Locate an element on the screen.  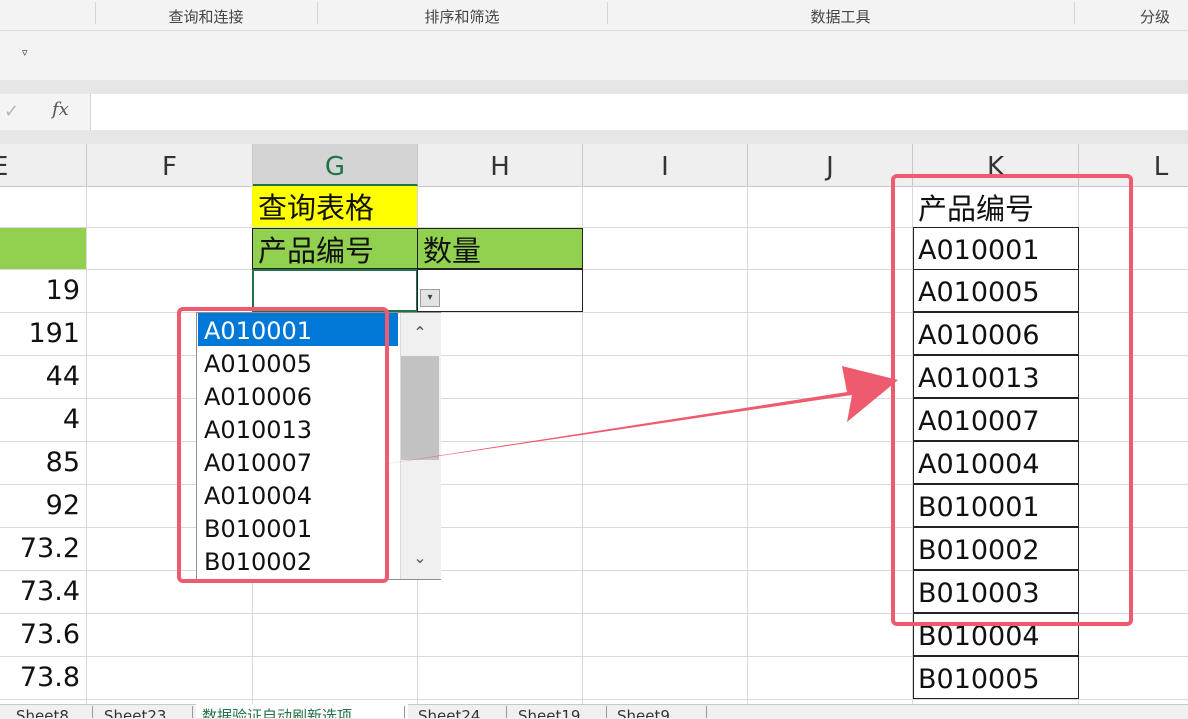
sheet-tab: Sheet9 is located at coordinates (653, 711).